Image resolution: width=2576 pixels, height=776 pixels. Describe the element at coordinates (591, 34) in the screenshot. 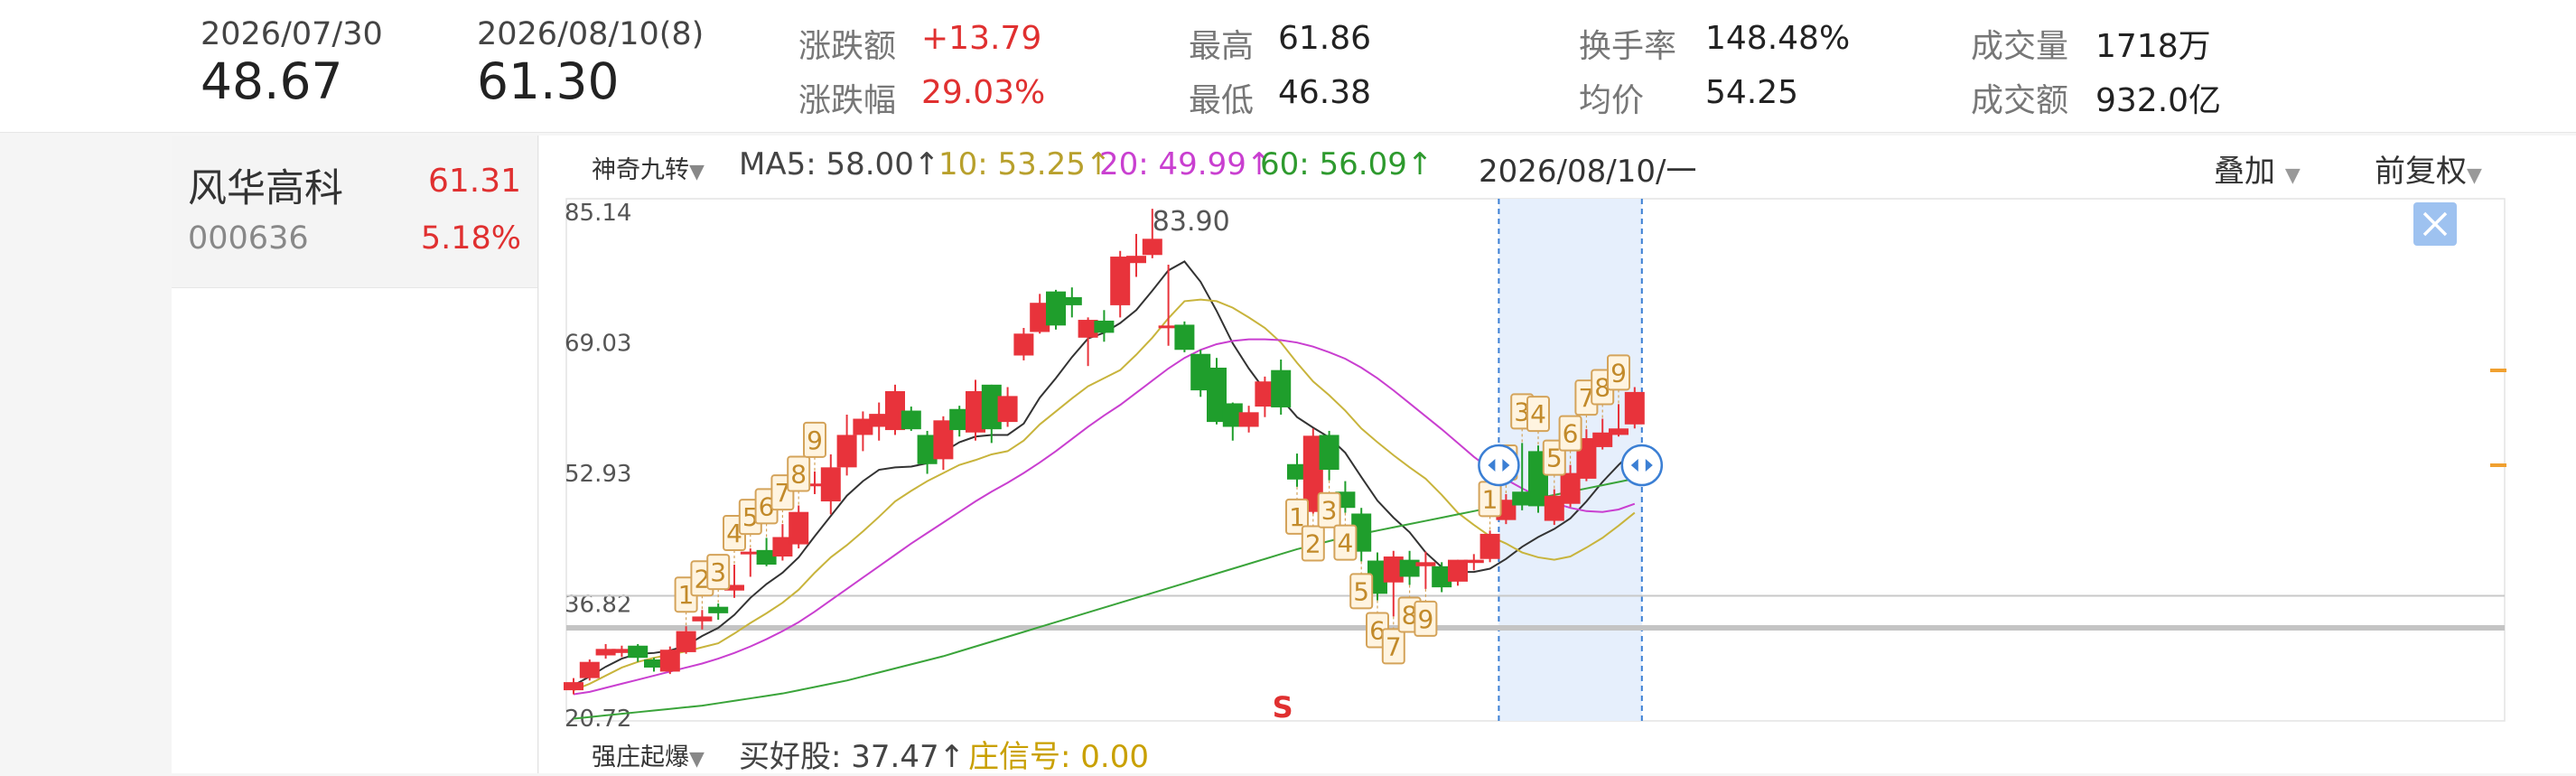

I see `end-date: 2026/08/10(8)` at that location.